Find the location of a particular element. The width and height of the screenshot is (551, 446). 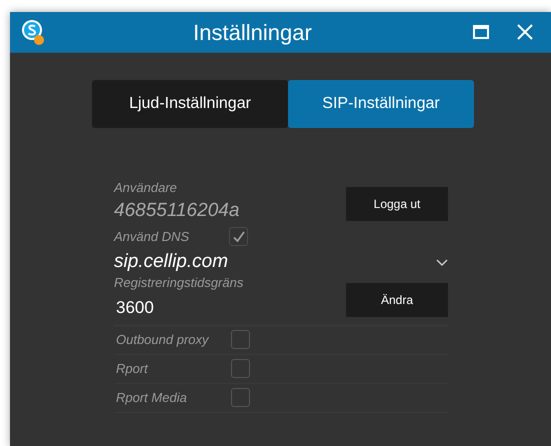

checkbox-label: Rport is located at coordinates (133, 369).